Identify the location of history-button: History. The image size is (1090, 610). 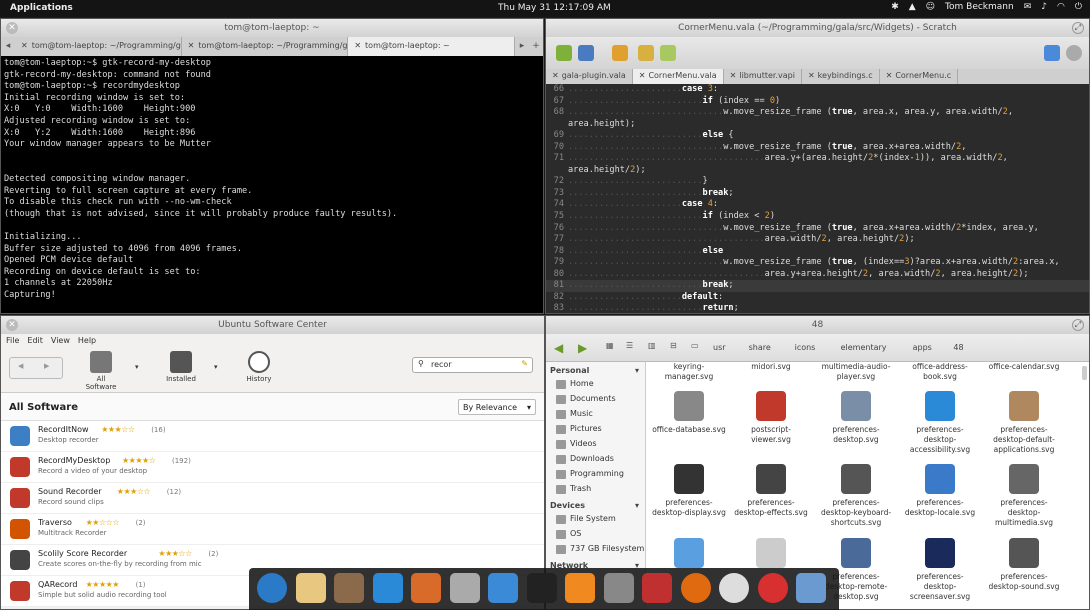
(259, 367).